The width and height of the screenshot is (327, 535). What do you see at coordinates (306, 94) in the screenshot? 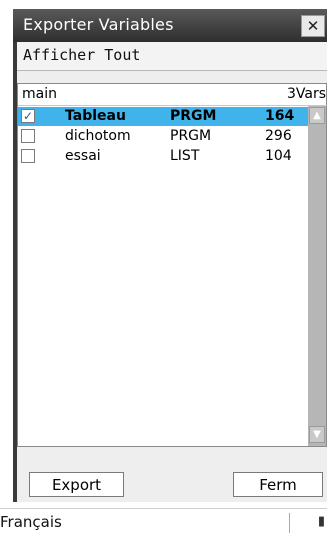
I see `folder-var-count: 3Vars` at bounding box center [306, 94].